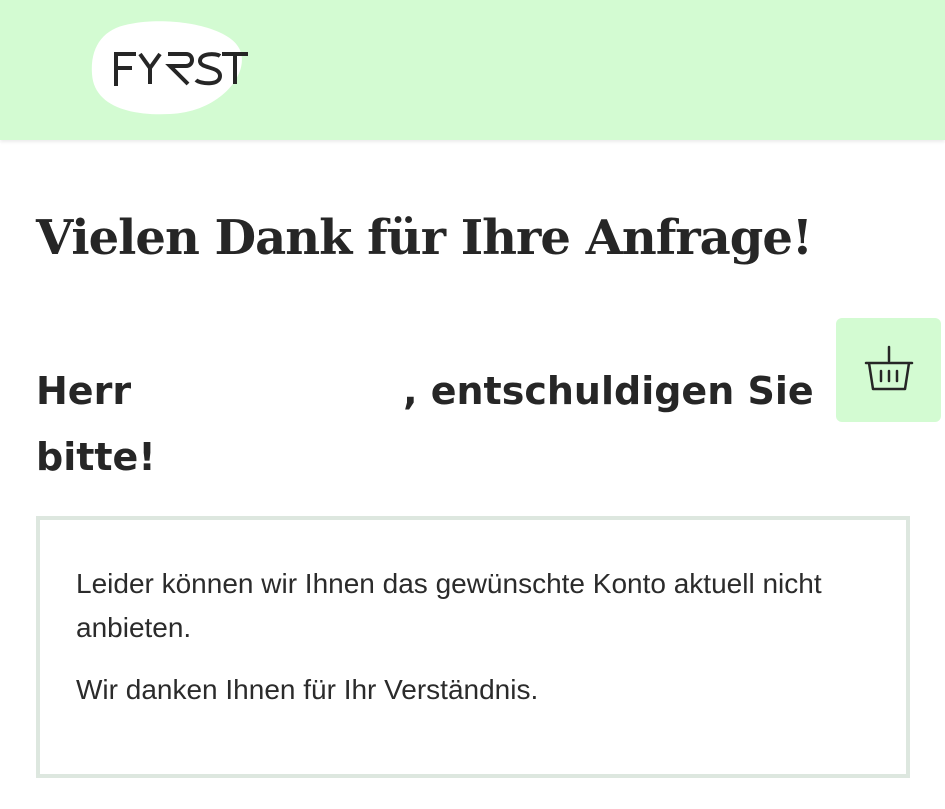 The height and width of the screenshot is (809, 945). I want to click on fyrst-logo, so click(172, 68).